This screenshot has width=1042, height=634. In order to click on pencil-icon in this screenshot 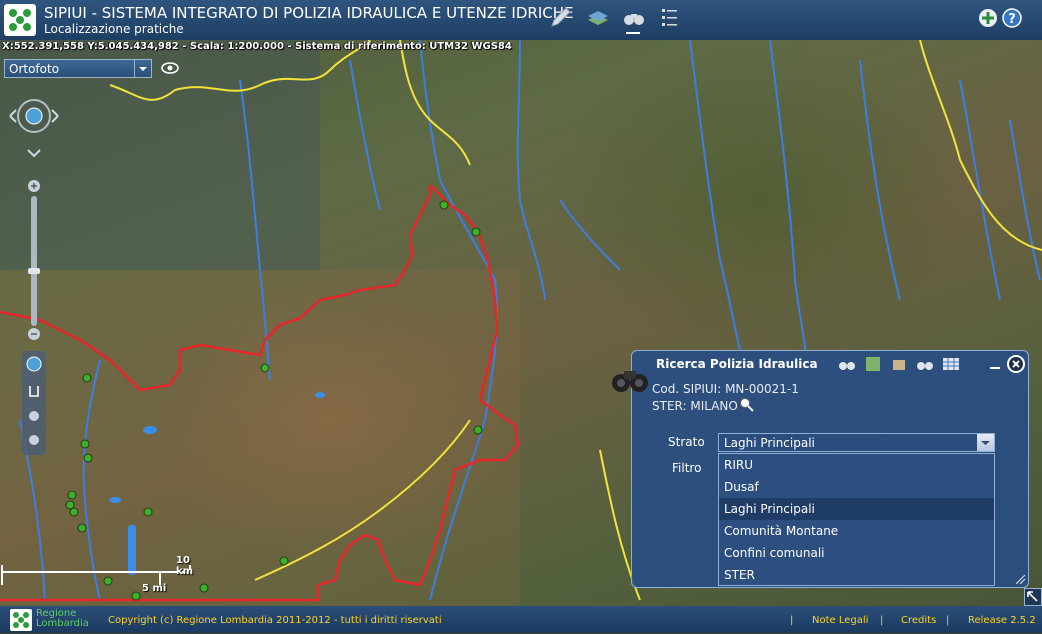, I will do `click(560, 18)`.